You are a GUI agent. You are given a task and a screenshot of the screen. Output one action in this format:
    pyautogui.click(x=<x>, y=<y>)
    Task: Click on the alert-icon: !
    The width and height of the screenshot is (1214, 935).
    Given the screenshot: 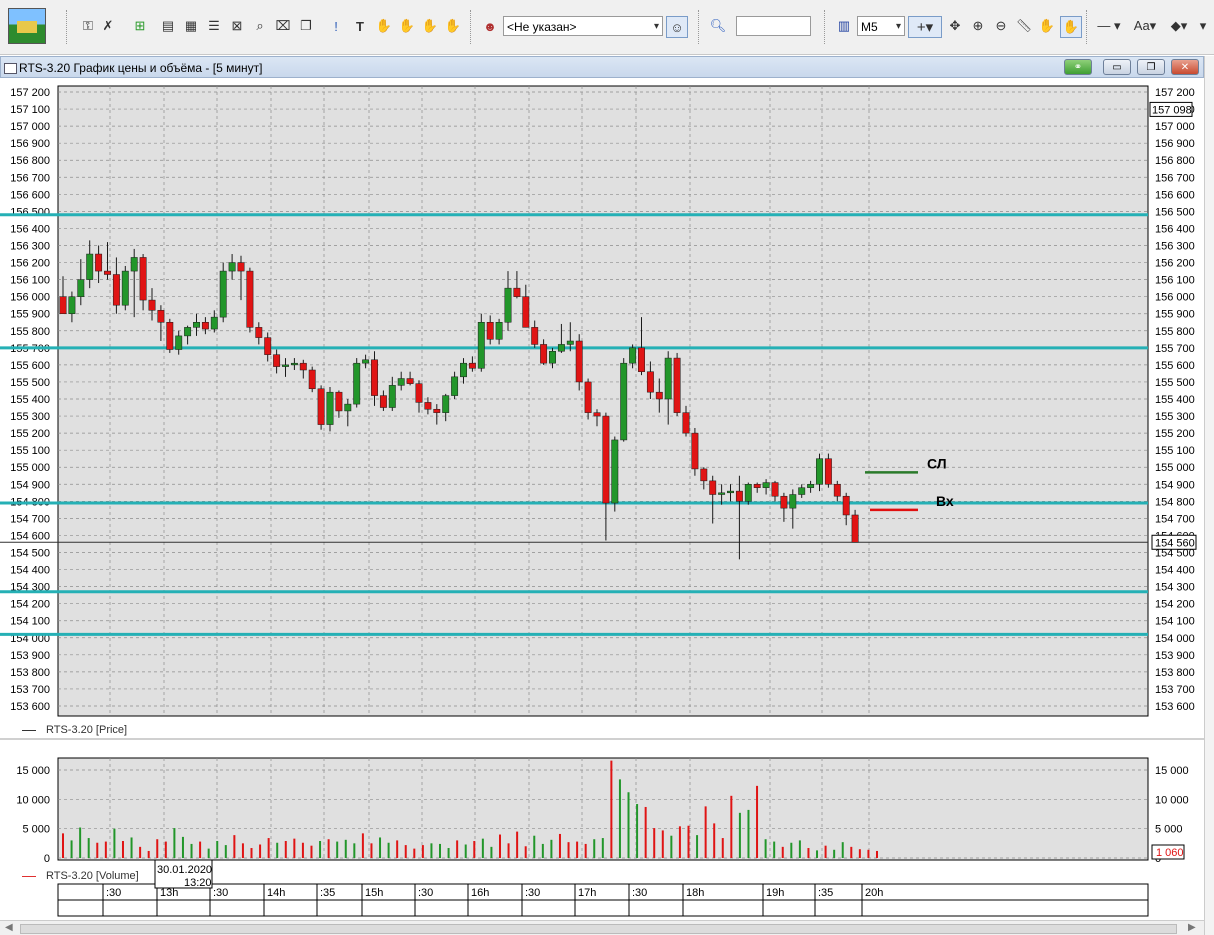 What is the action you would take?
    pyautogui.click(x=336, y=26)
    